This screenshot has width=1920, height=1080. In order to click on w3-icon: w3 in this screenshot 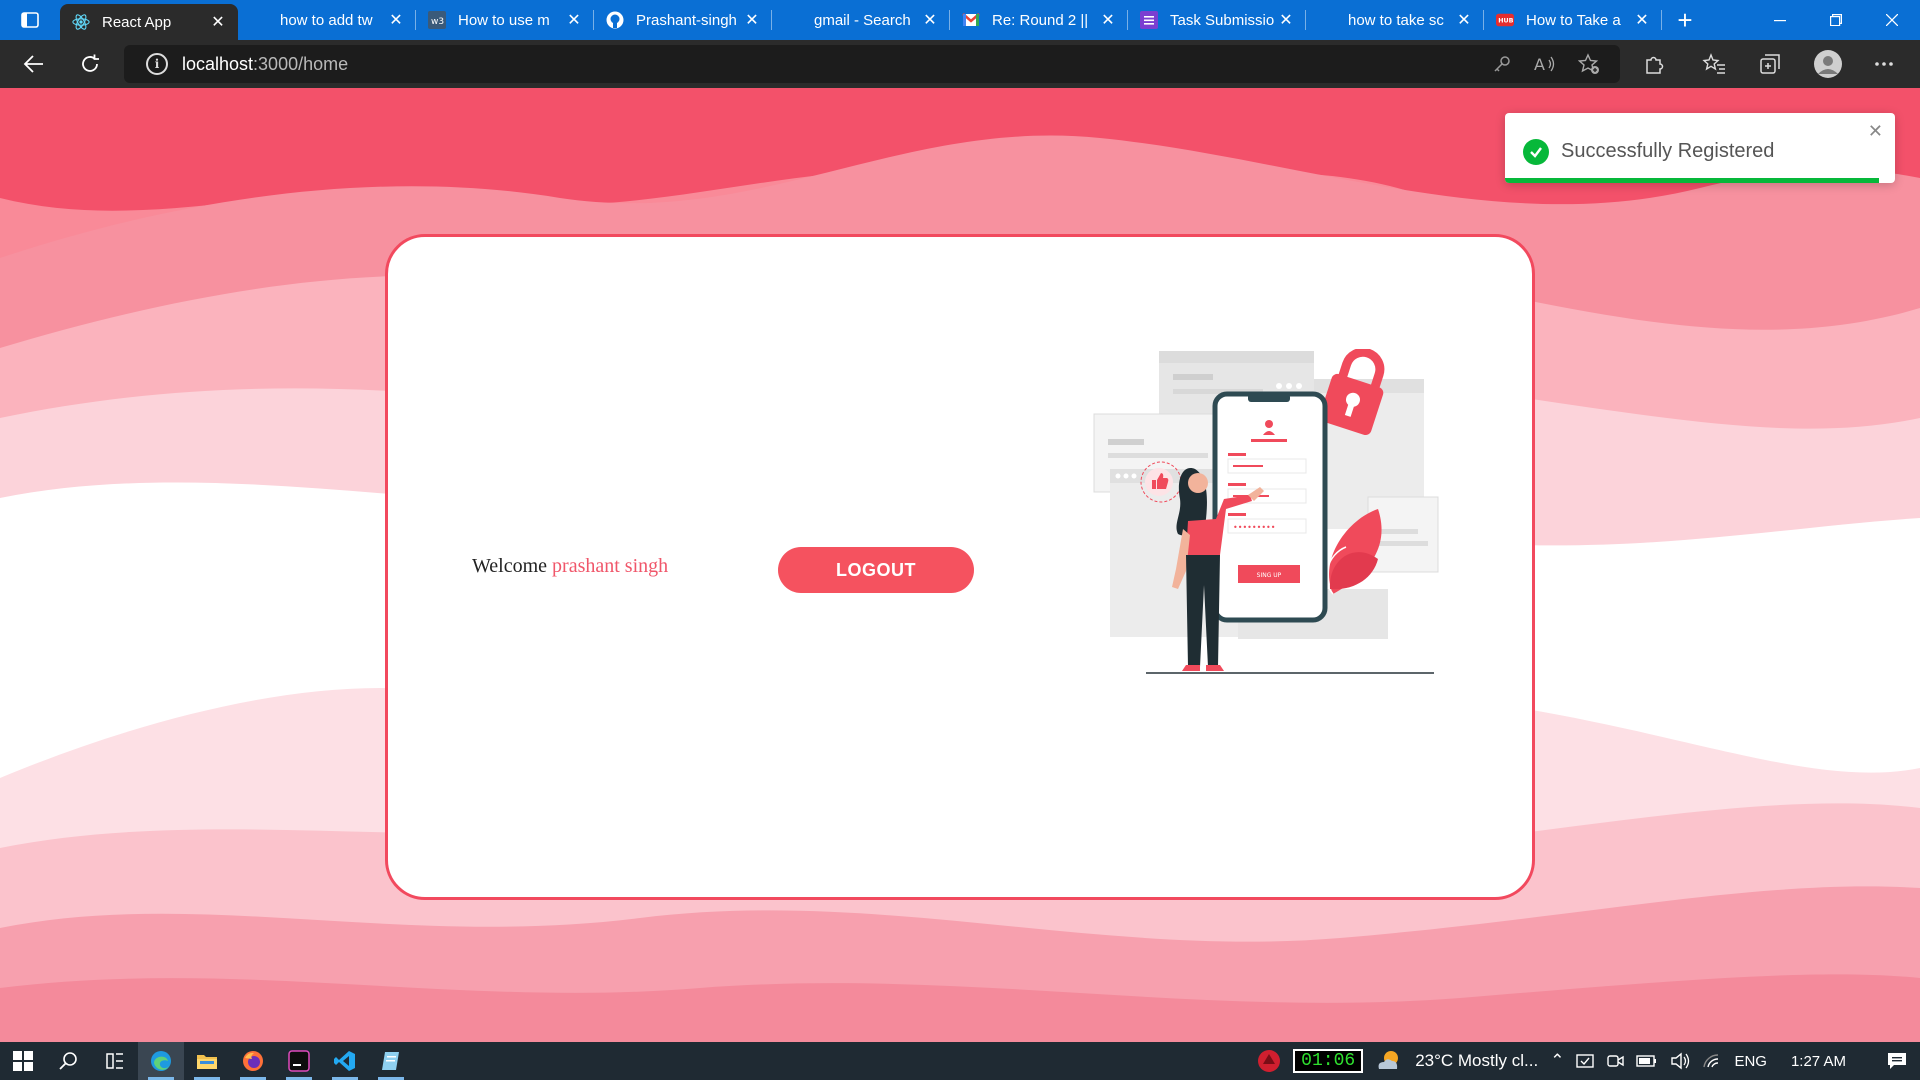, I will do `click(437, 20)`.